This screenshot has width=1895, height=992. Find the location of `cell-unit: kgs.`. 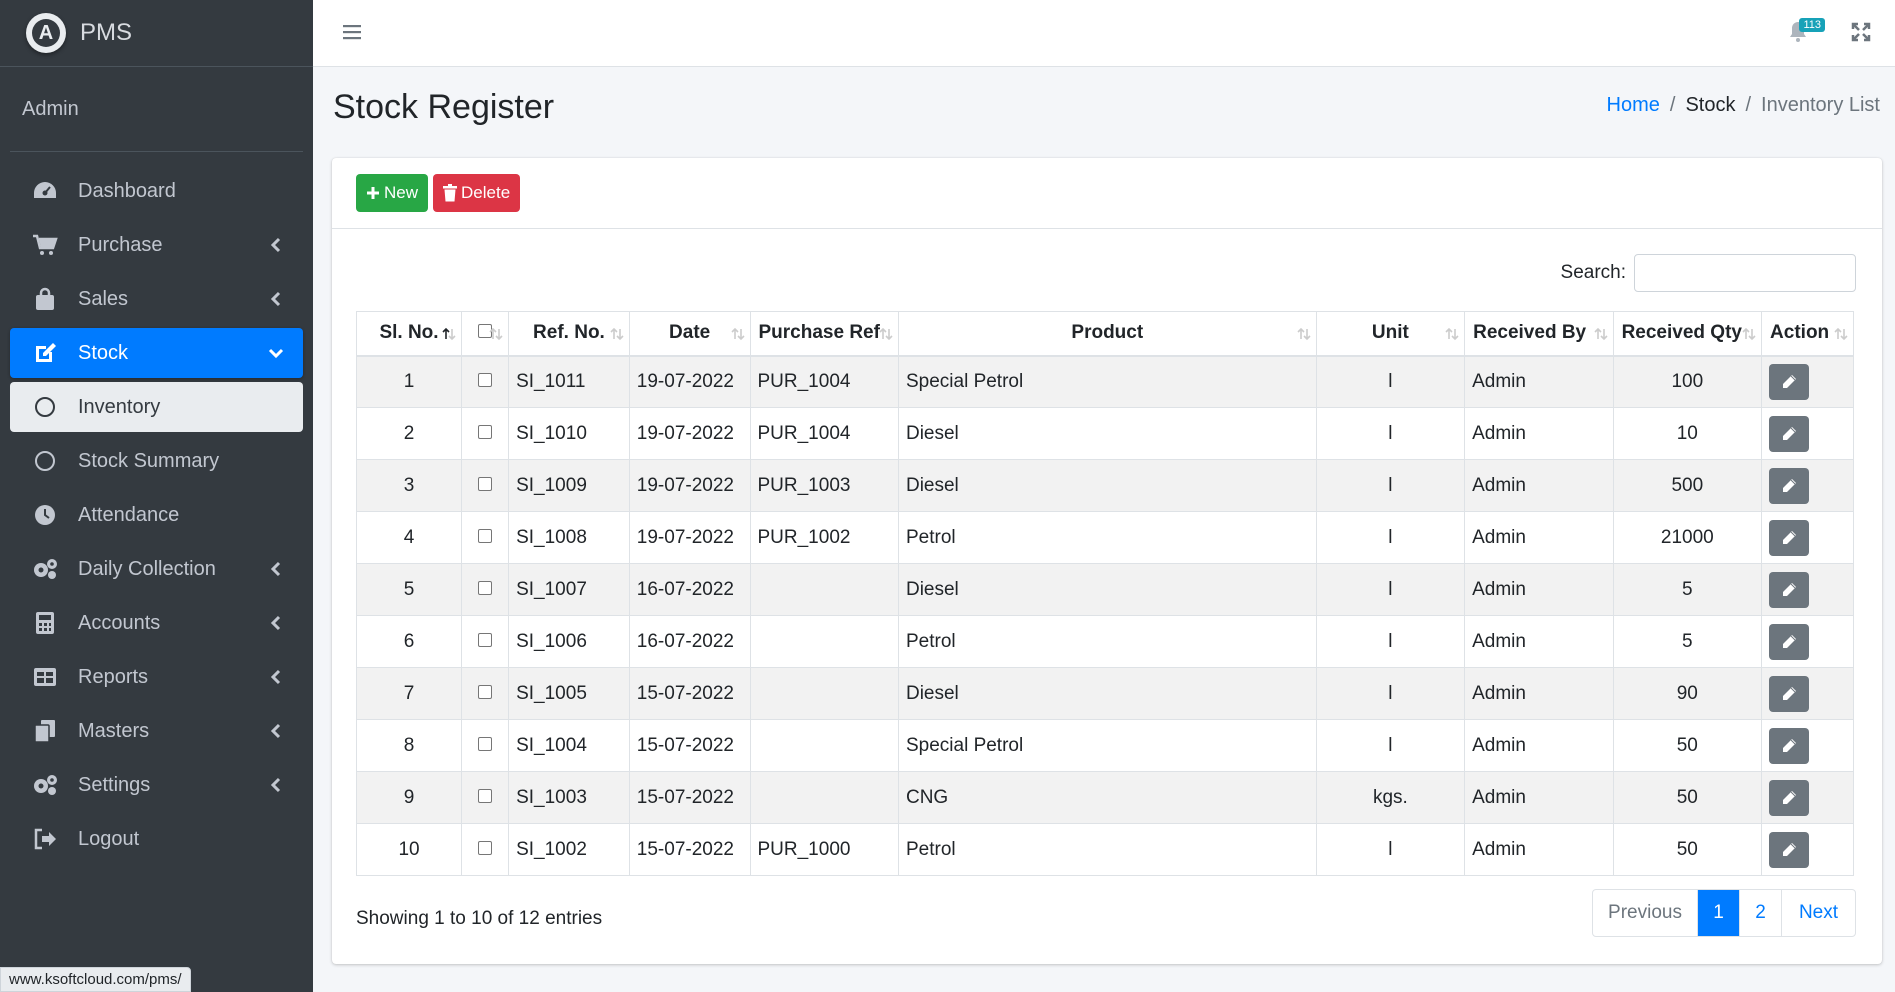

cell-unit: kgs. is located at coordinates (1390, 797).